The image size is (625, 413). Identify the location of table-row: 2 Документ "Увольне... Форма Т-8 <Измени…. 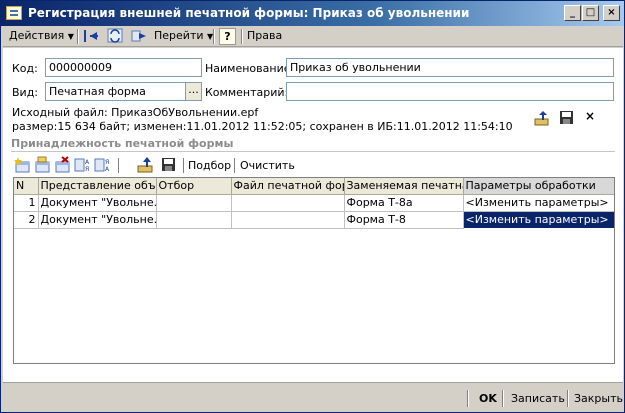
(314, 219).